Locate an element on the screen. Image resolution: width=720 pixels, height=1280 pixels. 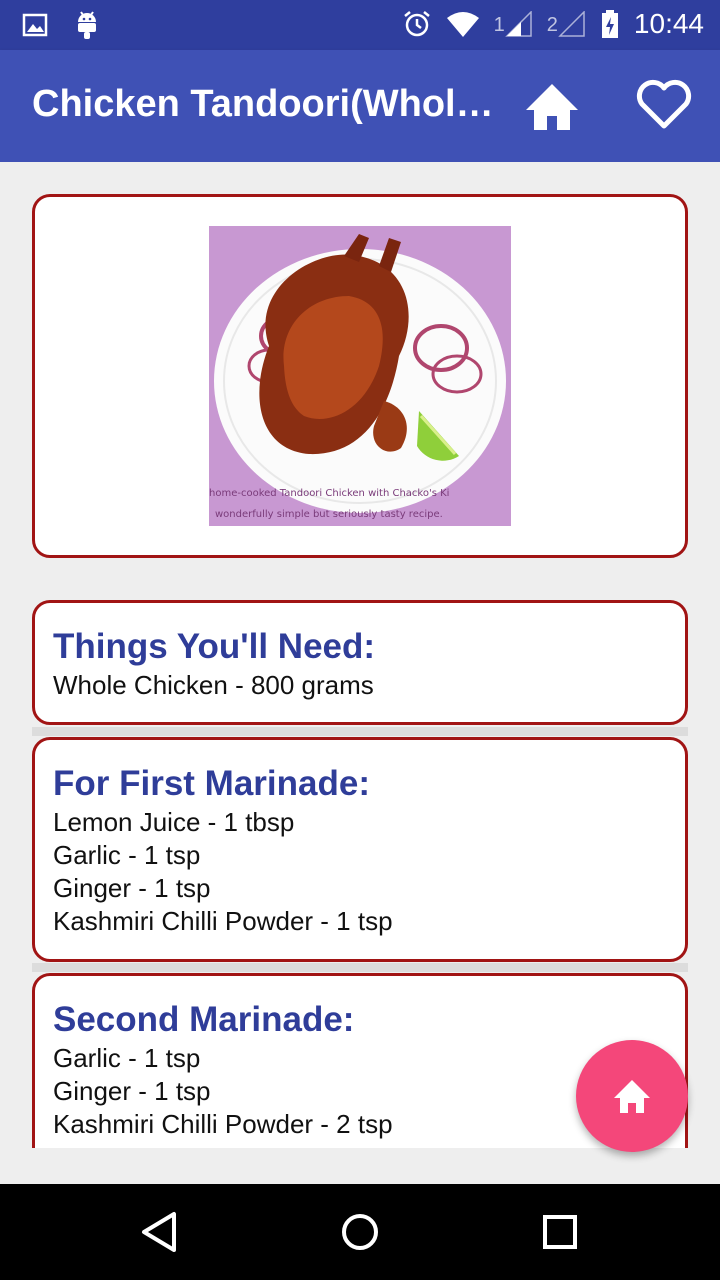
favorite-button is located at coordinates (664, 104).